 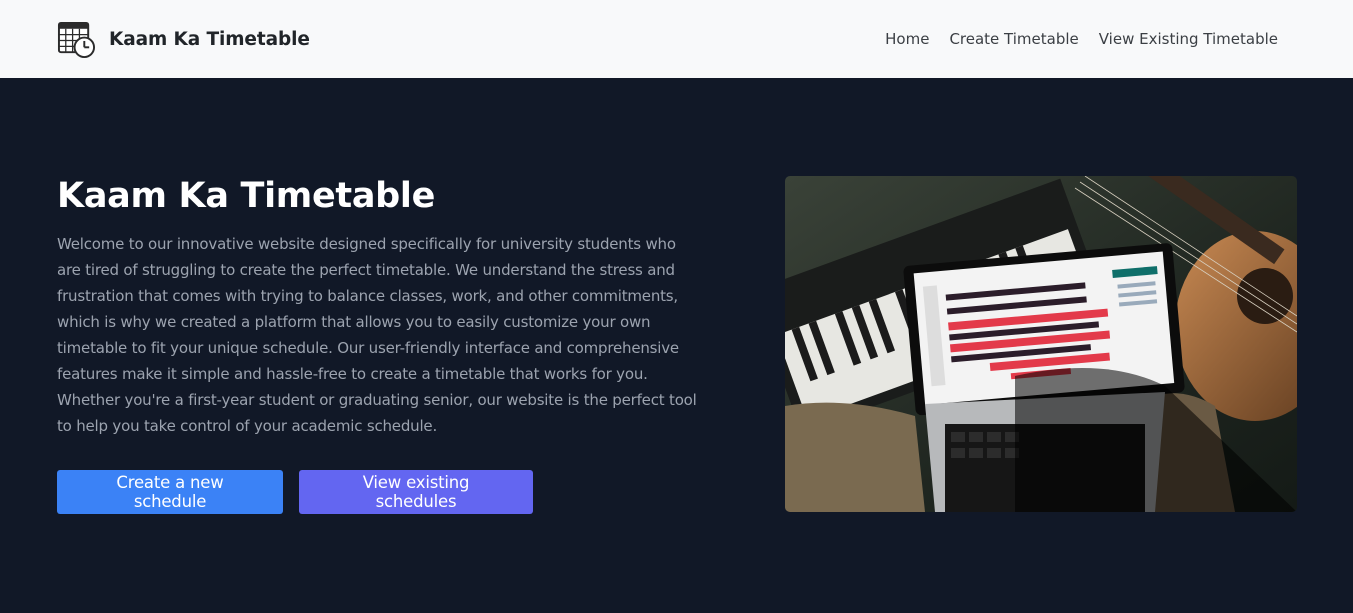 What do you see at coordinates (209, 39) in the screenshot?
I see `brand-name: Kaam Ka Timetable` at bounding box center [209, 39].